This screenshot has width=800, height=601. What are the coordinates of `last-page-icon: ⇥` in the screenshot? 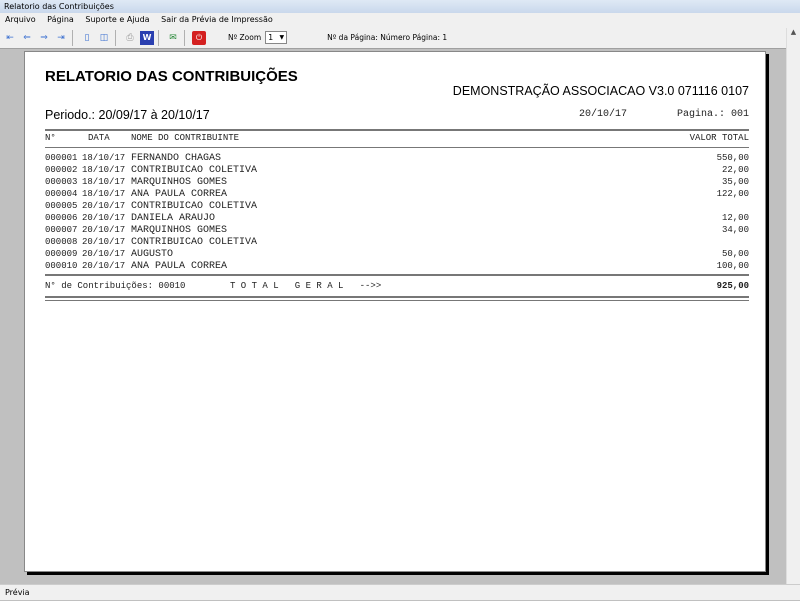 It's located at (61, 38).